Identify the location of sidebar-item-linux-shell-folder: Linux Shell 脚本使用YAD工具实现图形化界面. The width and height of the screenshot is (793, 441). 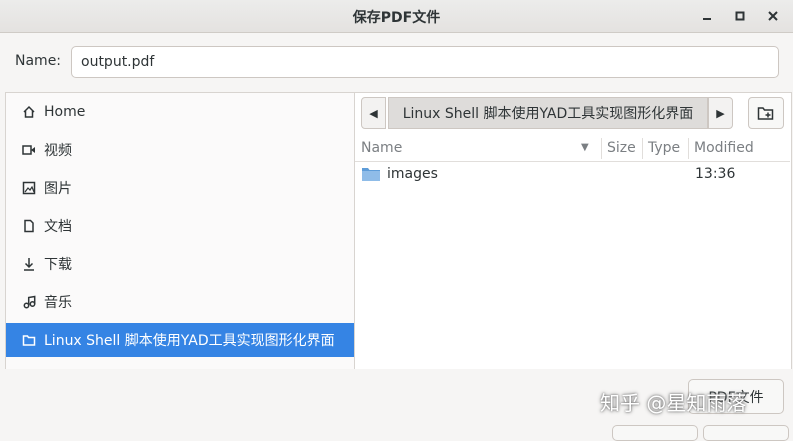
(180, 340).